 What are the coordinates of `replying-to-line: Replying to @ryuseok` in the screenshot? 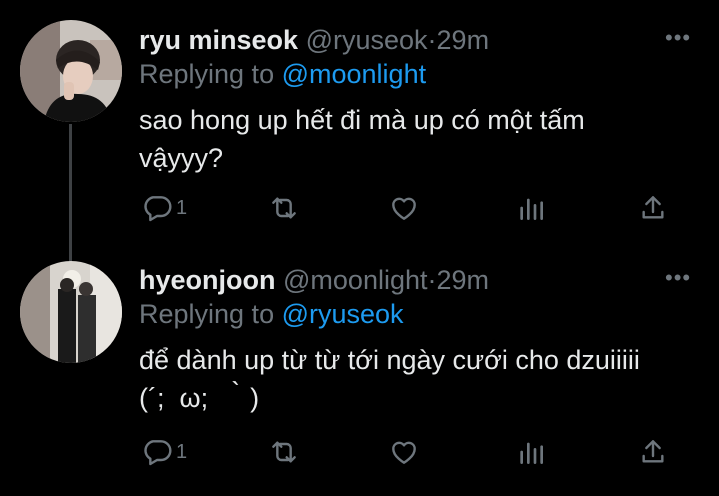 It's located at (271, 314).